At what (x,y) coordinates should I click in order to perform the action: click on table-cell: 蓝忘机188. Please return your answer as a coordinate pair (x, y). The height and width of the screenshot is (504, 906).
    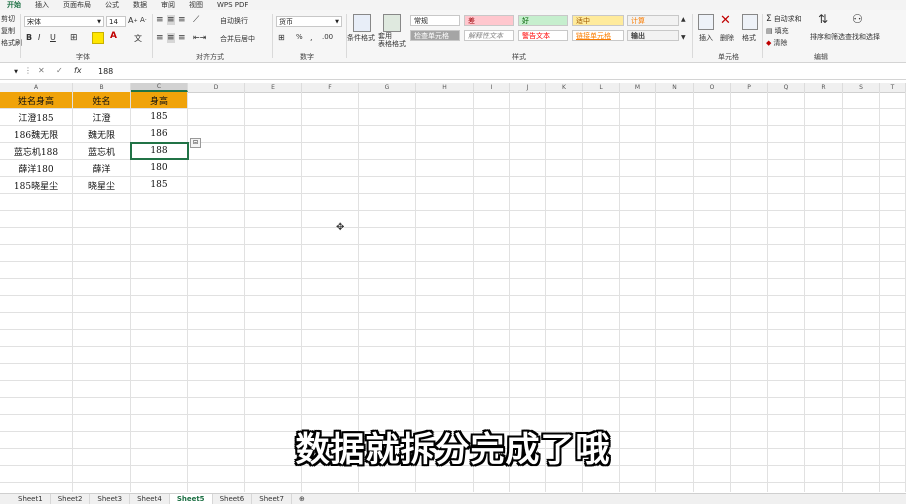
    Looking at the image, I should click on (36, 151).